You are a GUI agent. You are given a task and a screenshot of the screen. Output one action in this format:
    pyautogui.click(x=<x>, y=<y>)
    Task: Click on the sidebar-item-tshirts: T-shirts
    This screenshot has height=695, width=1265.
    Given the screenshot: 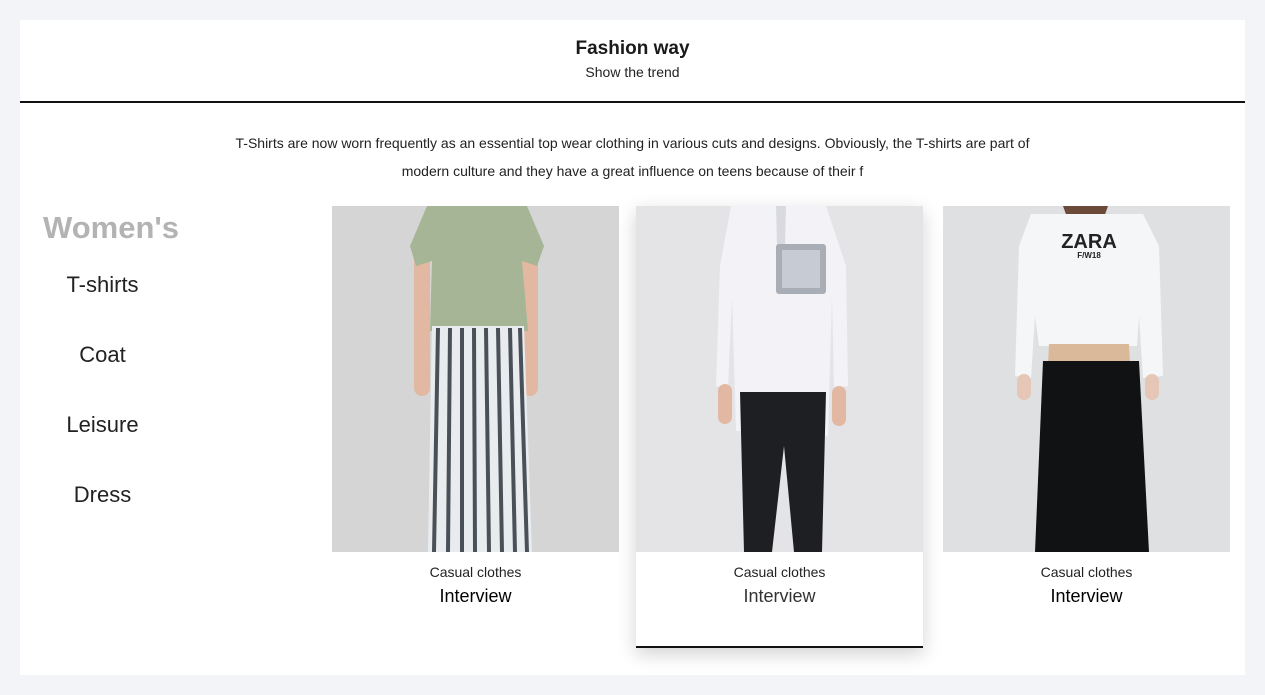 What is the action you would take?
    pyautogui.click(x=102, y=285)
    